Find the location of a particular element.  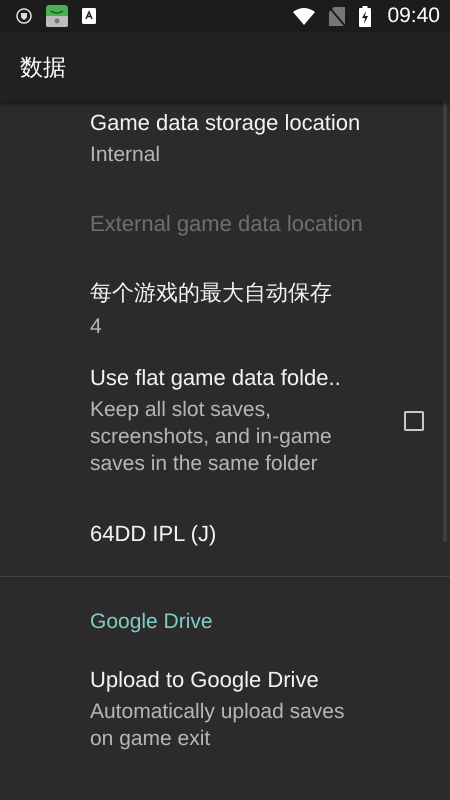

setting-title: Use flat game data folde.. is located at coordinates (216, 378).